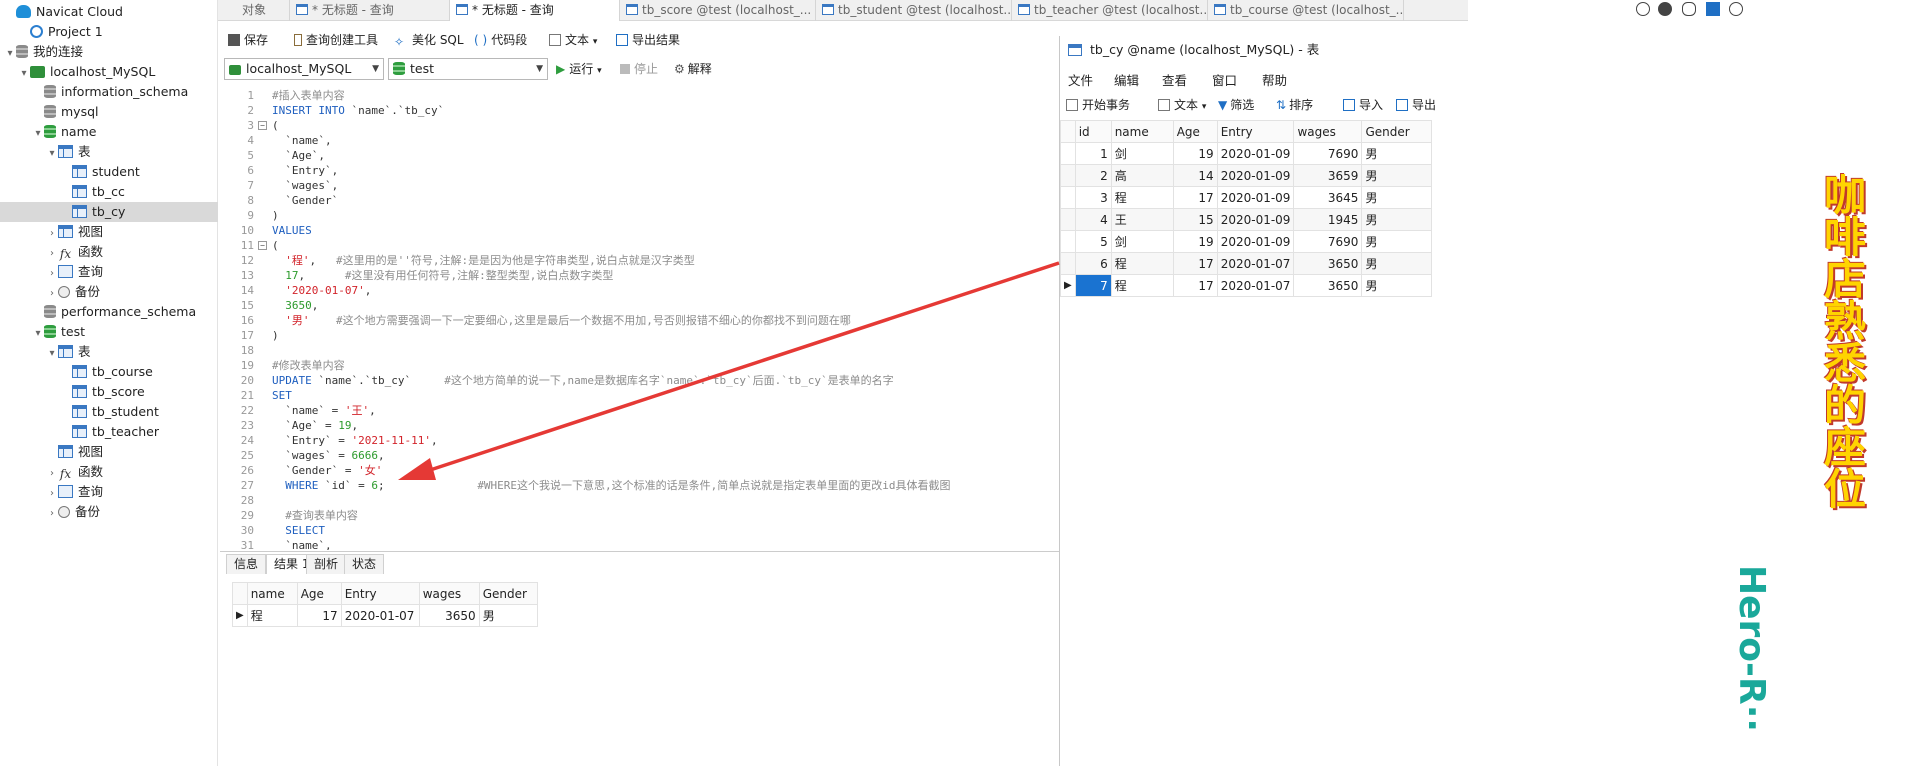  I want to click on annotation-arrow, so click(729, 370).